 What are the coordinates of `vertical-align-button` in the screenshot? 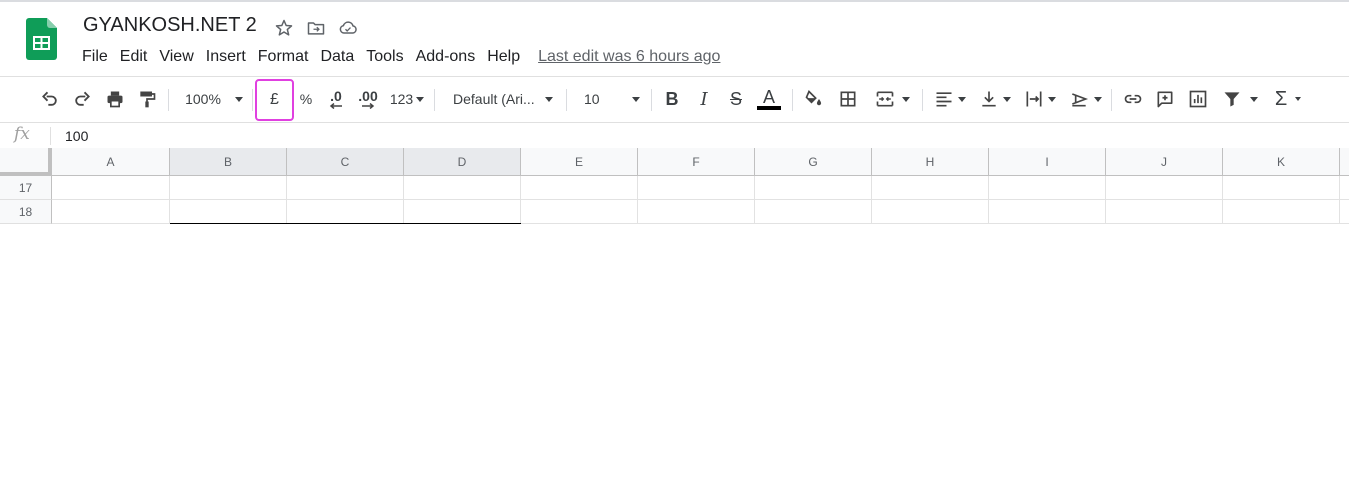 It's located at (995, 99).